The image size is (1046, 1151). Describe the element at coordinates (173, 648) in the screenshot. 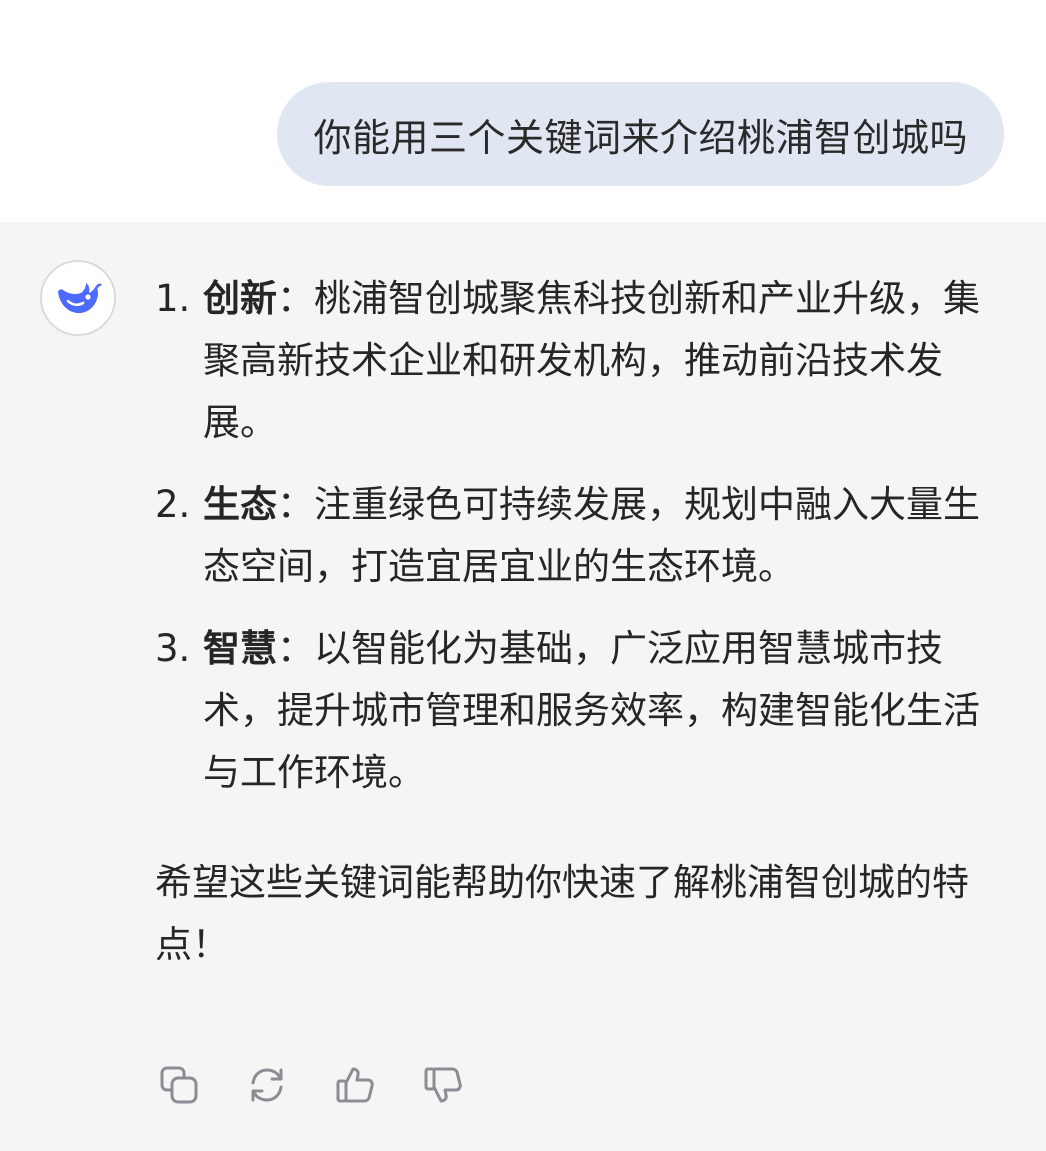

I see `list-item-number: 3.` at that location.